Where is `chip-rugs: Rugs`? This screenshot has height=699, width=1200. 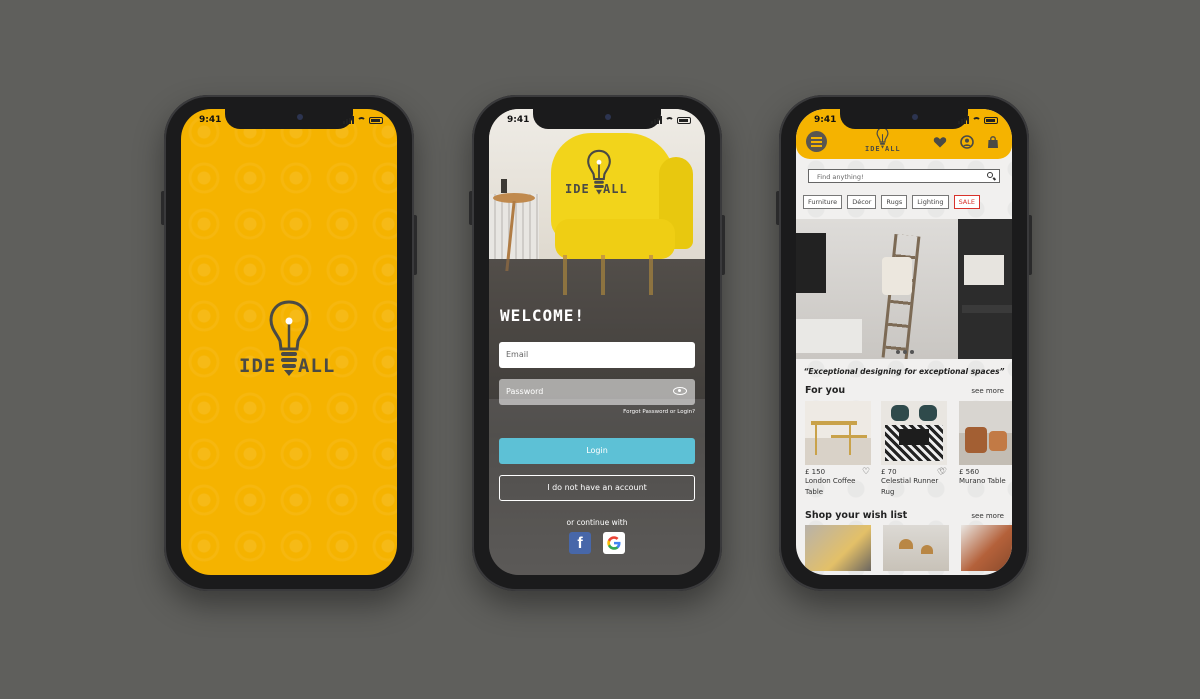
chip-rugs: Rugs is located at coordinates (894, 202).